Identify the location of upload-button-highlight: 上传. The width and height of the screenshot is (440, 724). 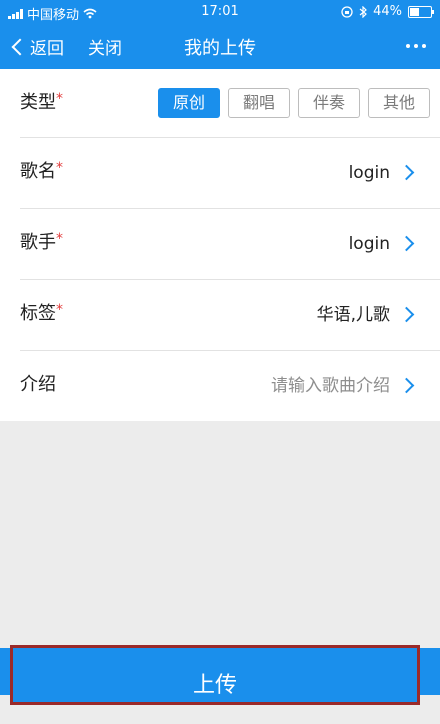
(215, 675).